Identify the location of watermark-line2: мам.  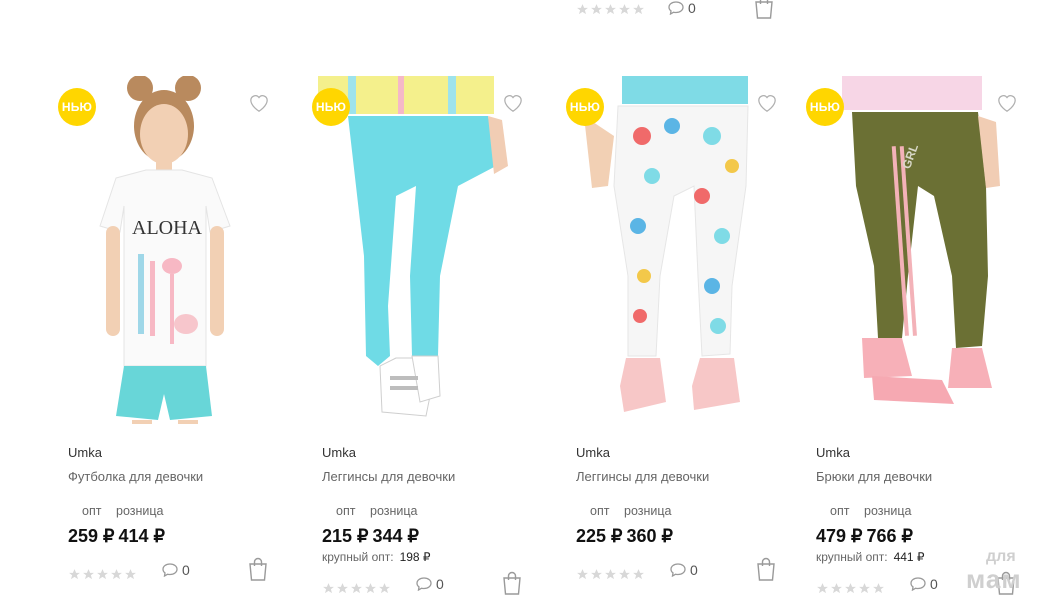
(994, 579).